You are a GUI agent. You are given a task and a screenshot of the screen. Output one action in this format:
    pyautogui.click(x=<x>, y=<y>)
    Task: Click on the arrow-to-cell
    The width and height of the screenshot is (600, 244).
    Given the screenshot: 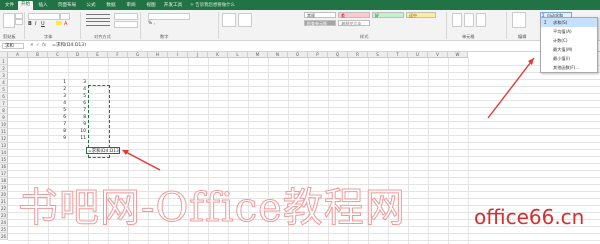 What is the action you would take?
    pyautogui.click(x=142, y=160)
    